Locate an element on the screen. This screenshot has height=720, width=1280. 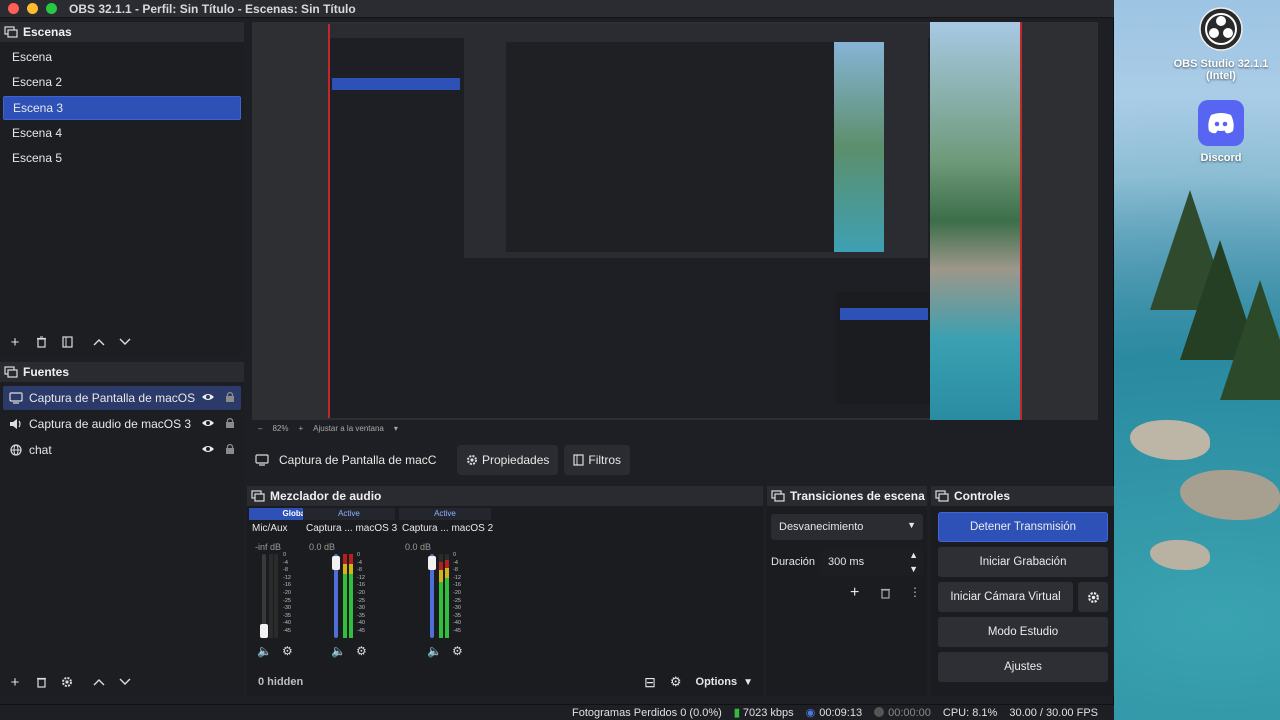
add-source-button: + is located at coordinates (15, 682).